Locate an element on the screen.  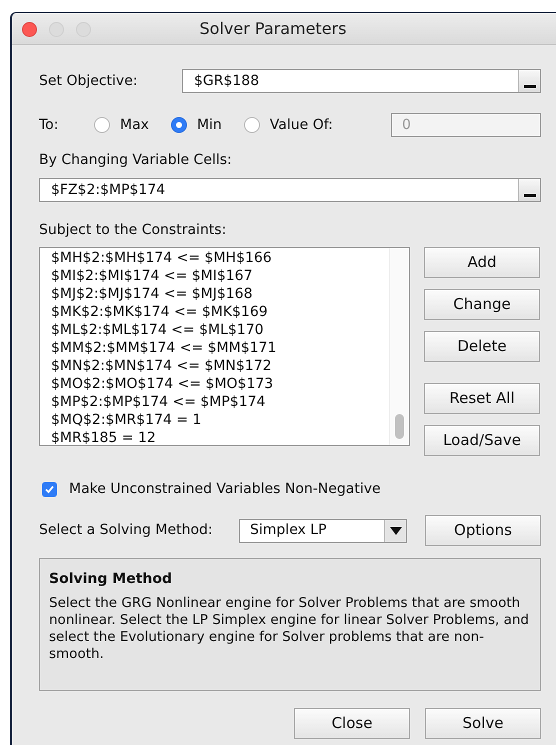
field-label: Set Objective: is located at coordinates (89, 81).